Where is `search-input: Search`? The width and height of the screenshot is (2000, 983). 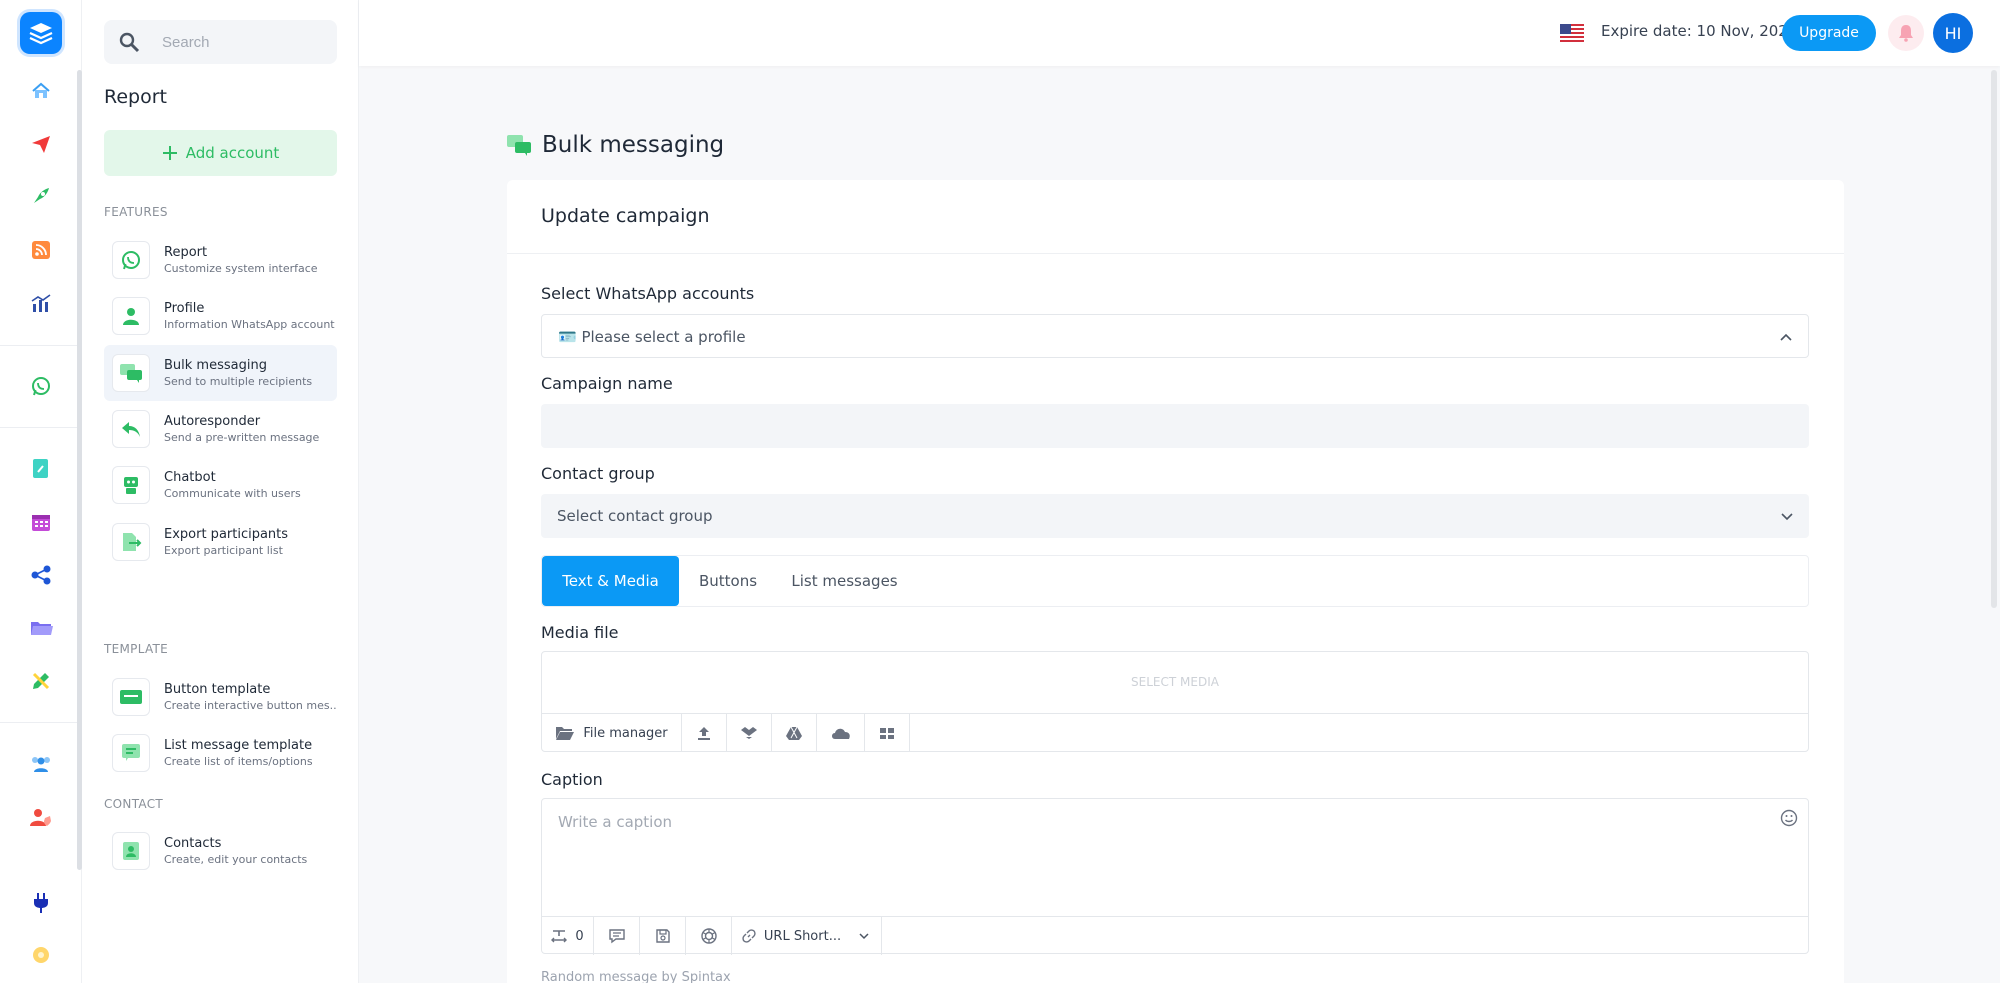 search-input: Search is located at coordinates (220, 42).